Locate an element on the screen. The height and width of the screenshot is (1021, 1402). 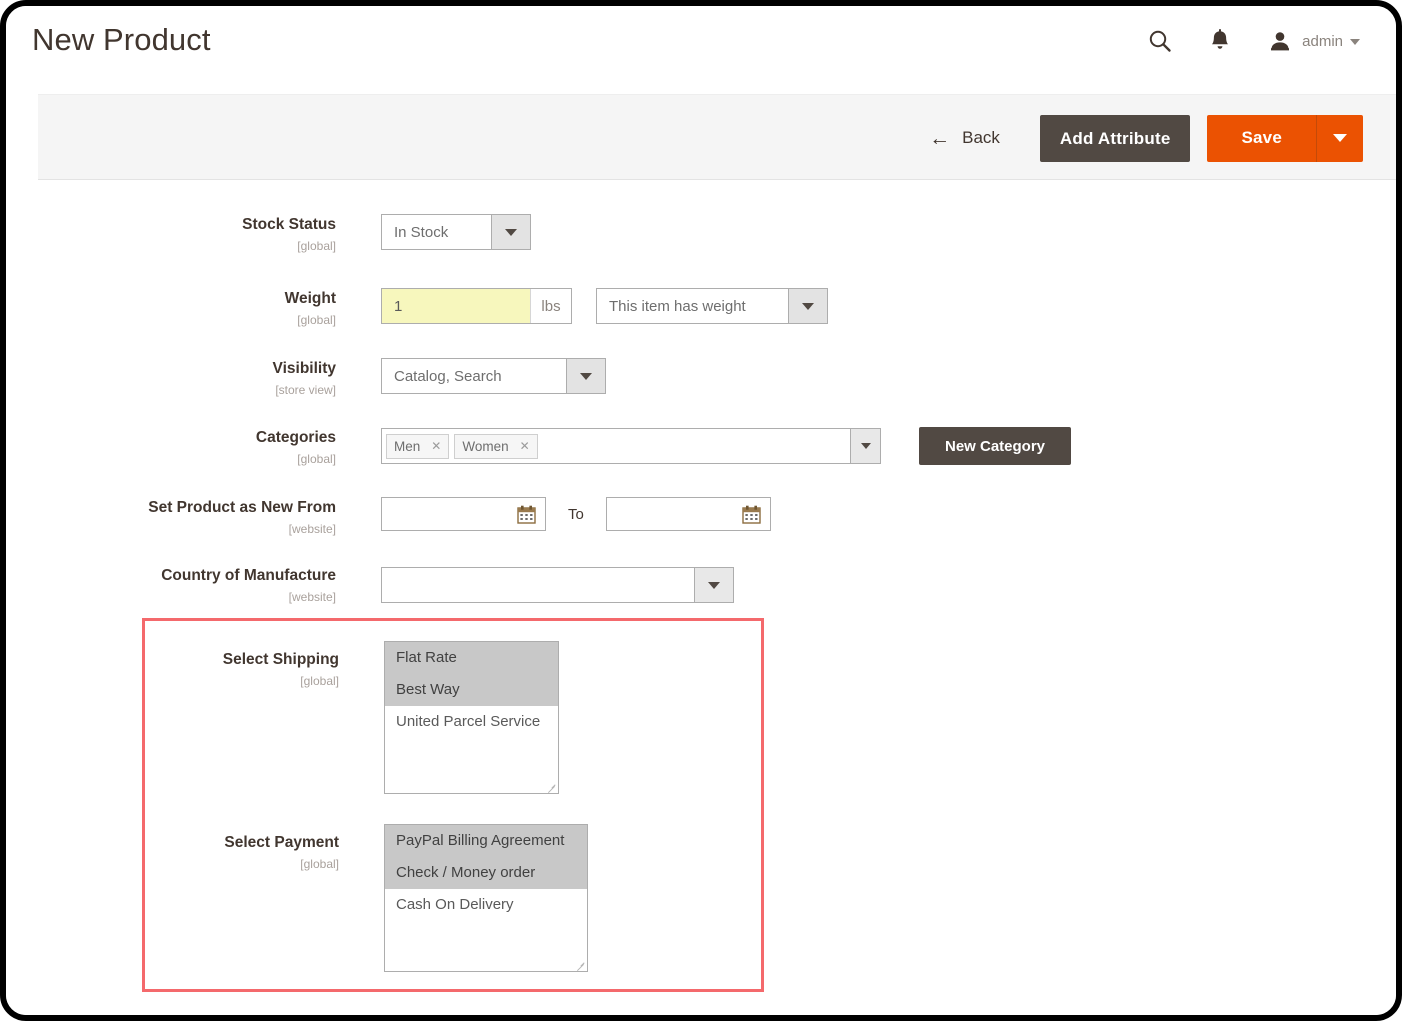
stock-status-value: In Stock is located at coordinates (421, 232).